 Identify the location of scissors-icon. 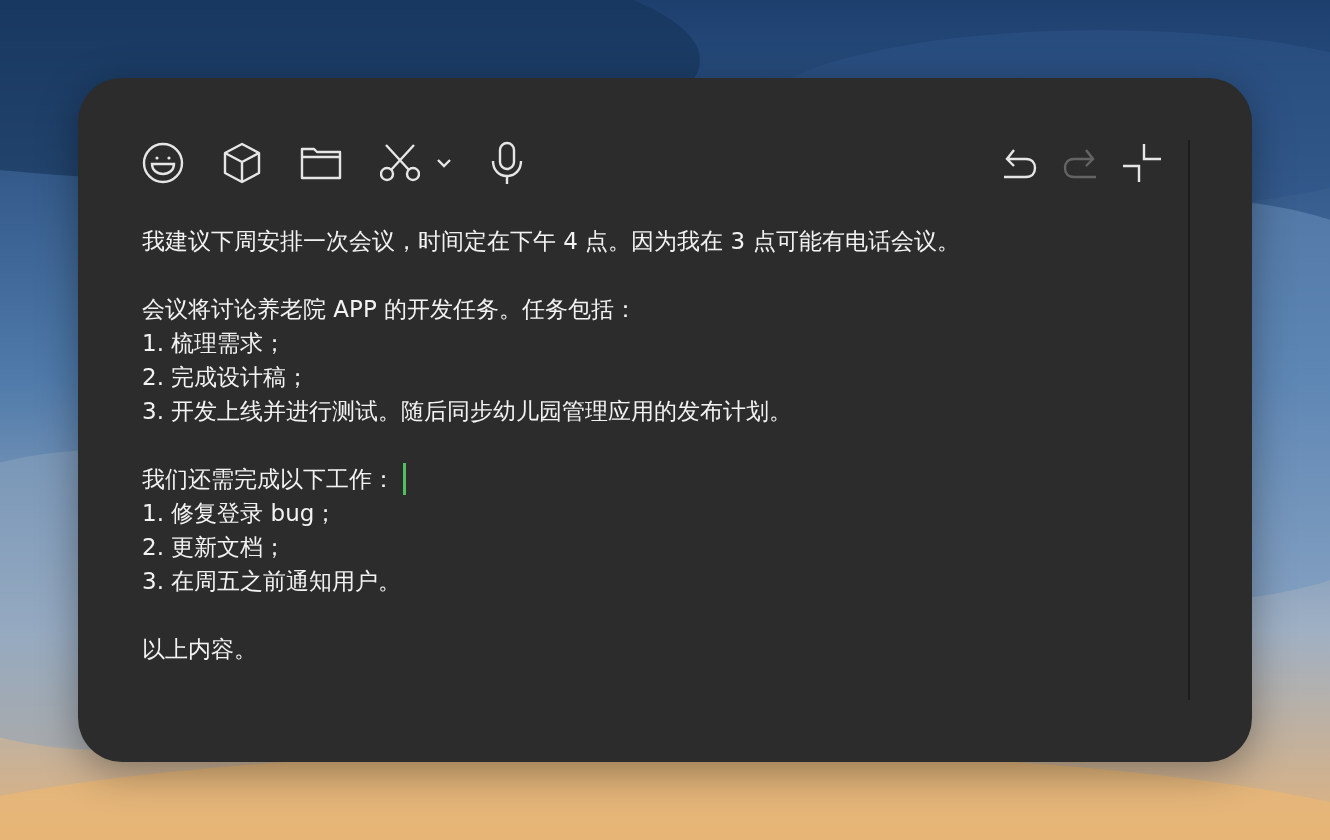
(400, 163).